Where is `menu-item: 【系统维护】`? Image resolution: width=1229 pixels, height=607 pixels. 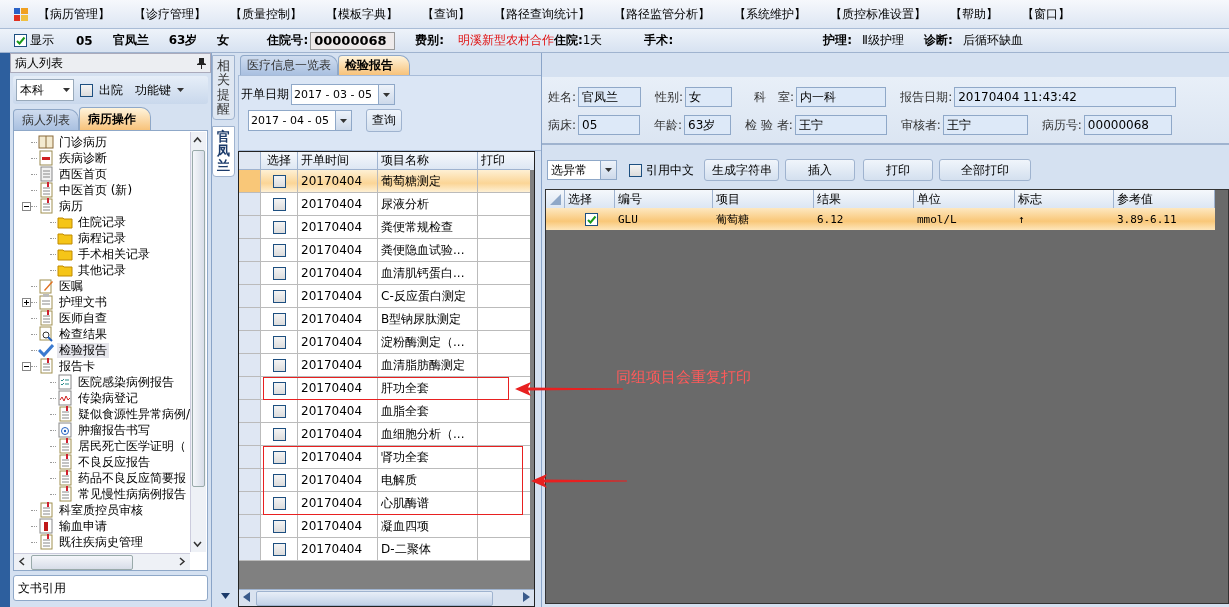 menu-item: 【系统维护】 is located at coordinates (770, 14).